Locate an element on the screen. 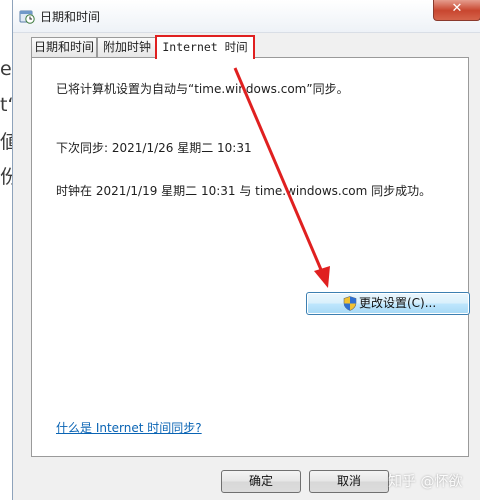 This screenshot has height=500, width=480. help-link: 什么是 Internet 时间同步? is located at coordinates (129, 427).